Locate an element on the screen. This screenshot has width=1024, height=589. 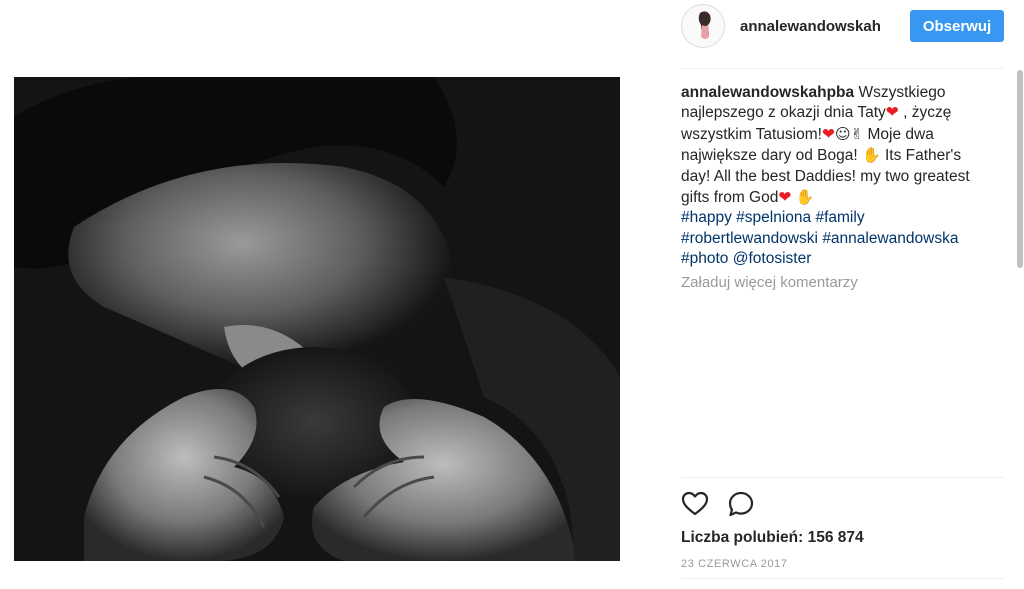
hashtag-link: #spelniona is located at coordinates (773, 217).